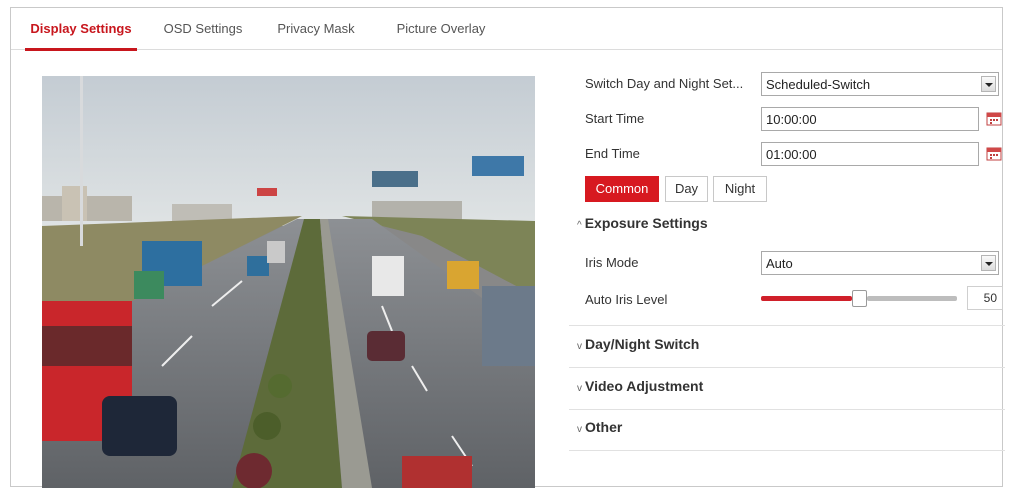  I want to click on video-adjustment-title: Video Adjustment, so click(644, 386).